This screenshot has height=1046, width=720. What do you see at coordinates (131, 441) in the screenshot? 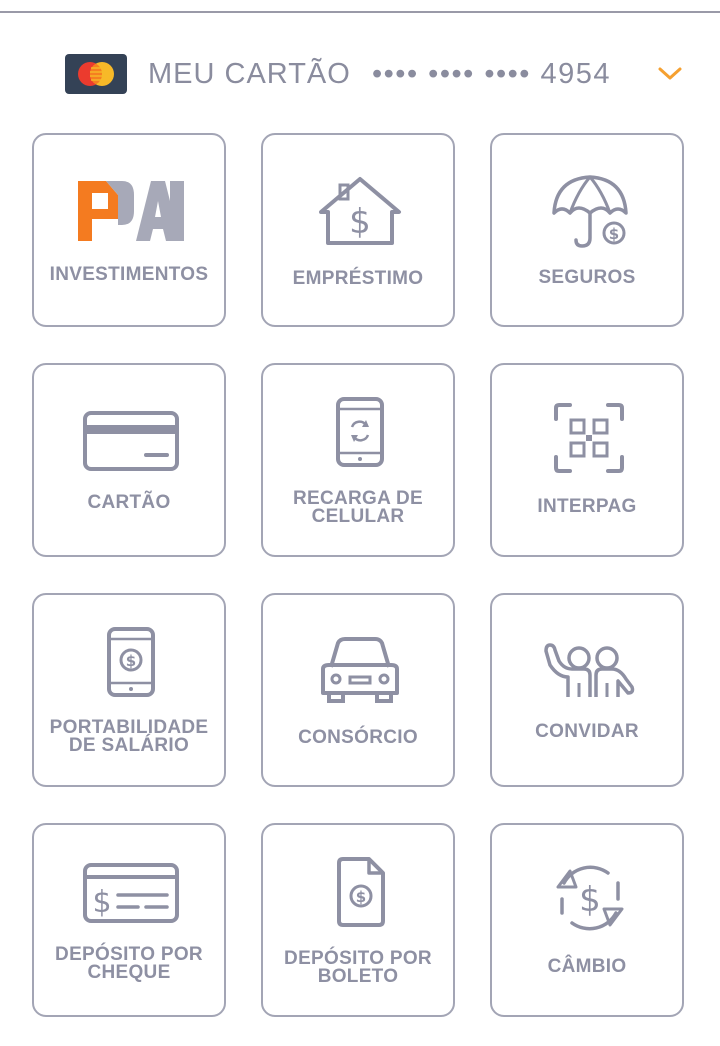
I see `credit-card-icon` at bounding box center [131, 441].